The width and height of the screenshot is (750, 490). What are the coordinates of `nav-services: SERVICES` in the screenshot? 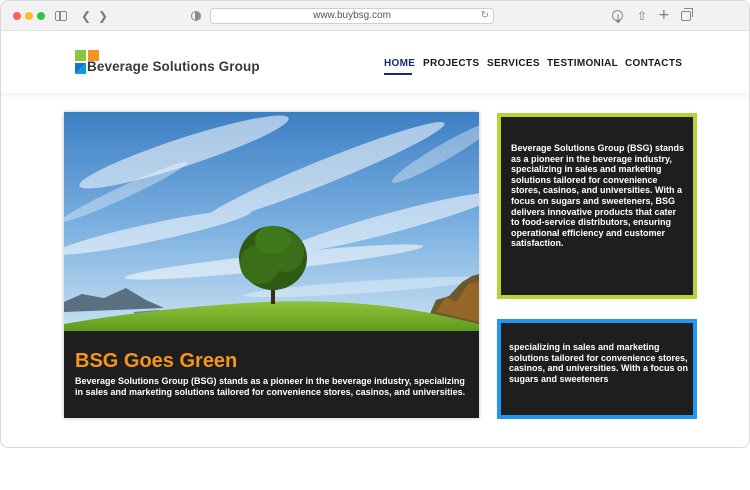 It's located at (513, 63).